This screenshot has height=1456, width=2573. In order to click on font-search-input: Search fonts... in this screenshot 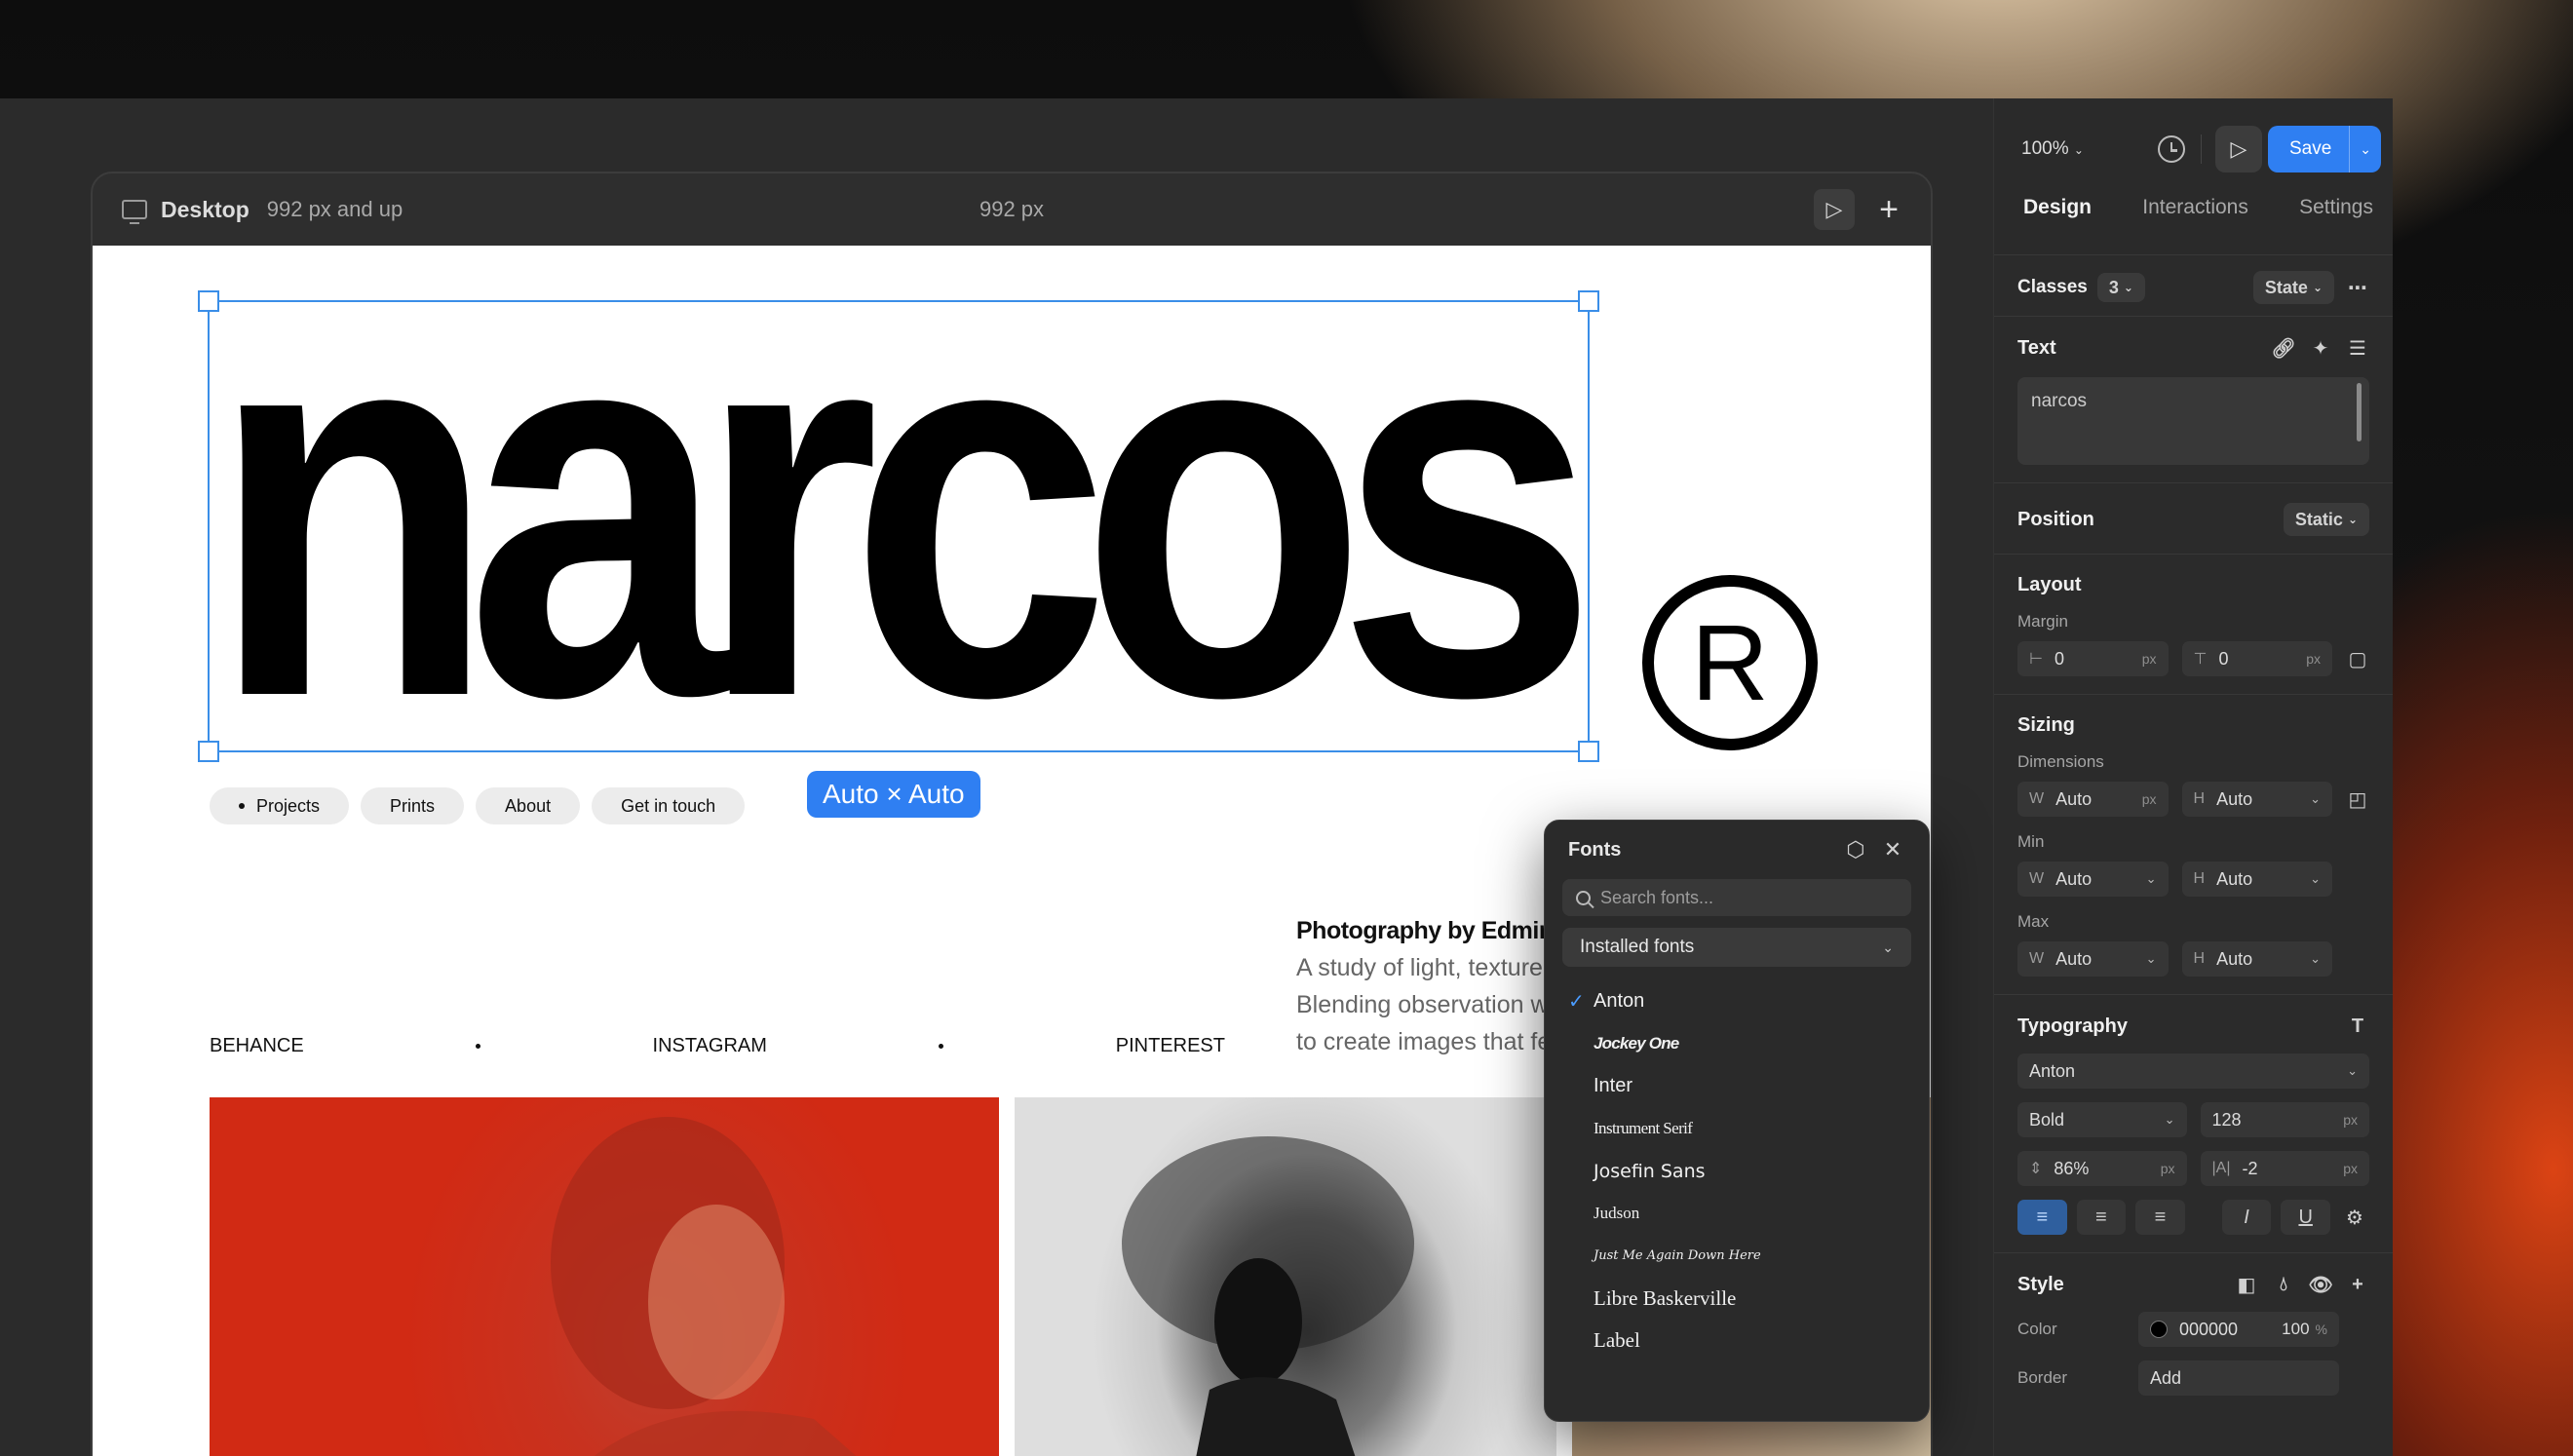, I will do `click(1737, 897)`.